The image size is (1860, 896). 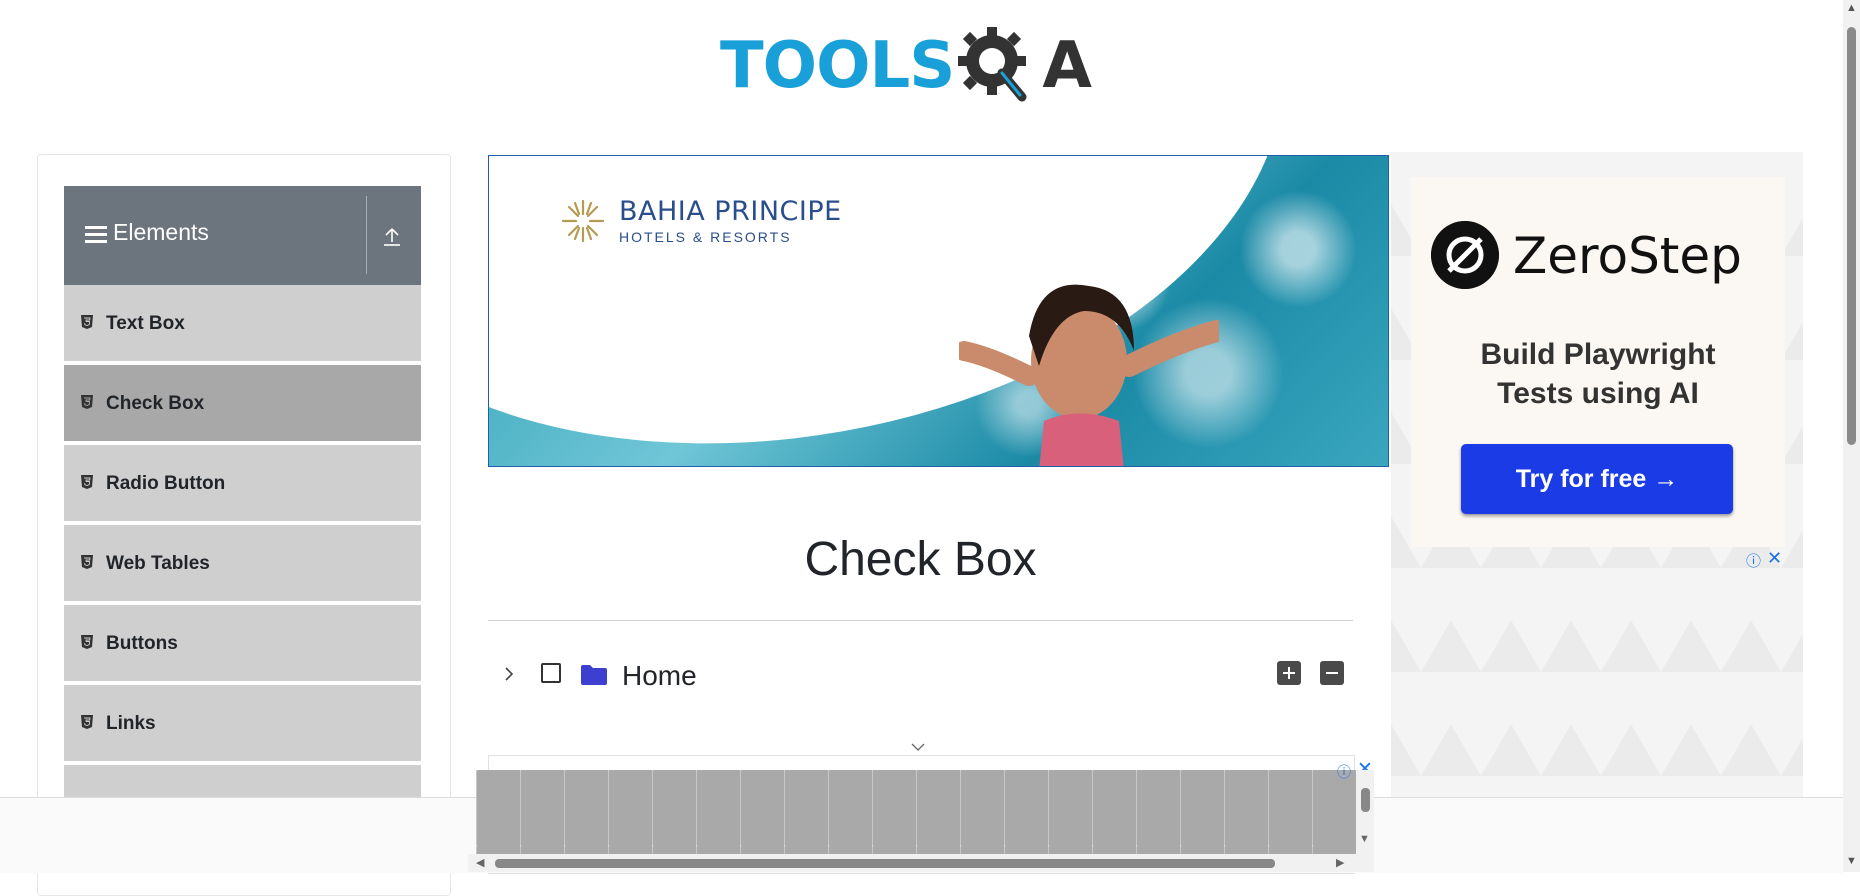 What do you see at coordinates (242, 324) in the screenshot?
I see `sidebar-item-text-box: Text Box` at bounding box center [242, 324].